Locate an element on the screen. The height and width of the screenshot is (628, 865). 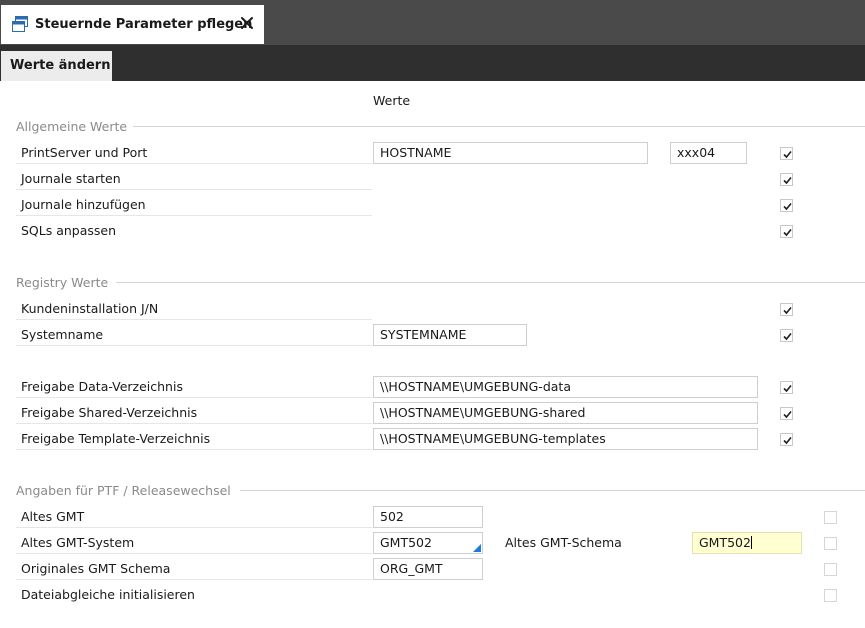
sqls-anpassen-label: SQLs anpassen is located at coordinates (69, 230).